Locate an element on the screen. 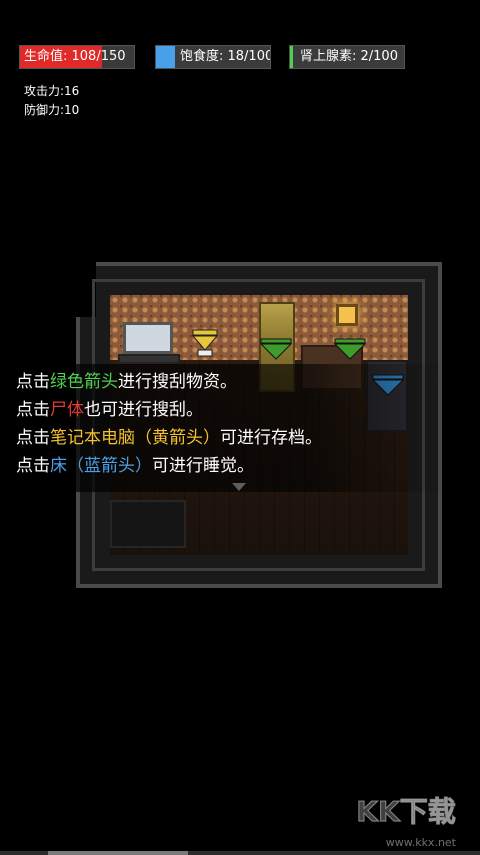 The image size is (480, 855). laptop-highlight: 笔记本电脑（黄箭头） is located at coordinates (135, 438).